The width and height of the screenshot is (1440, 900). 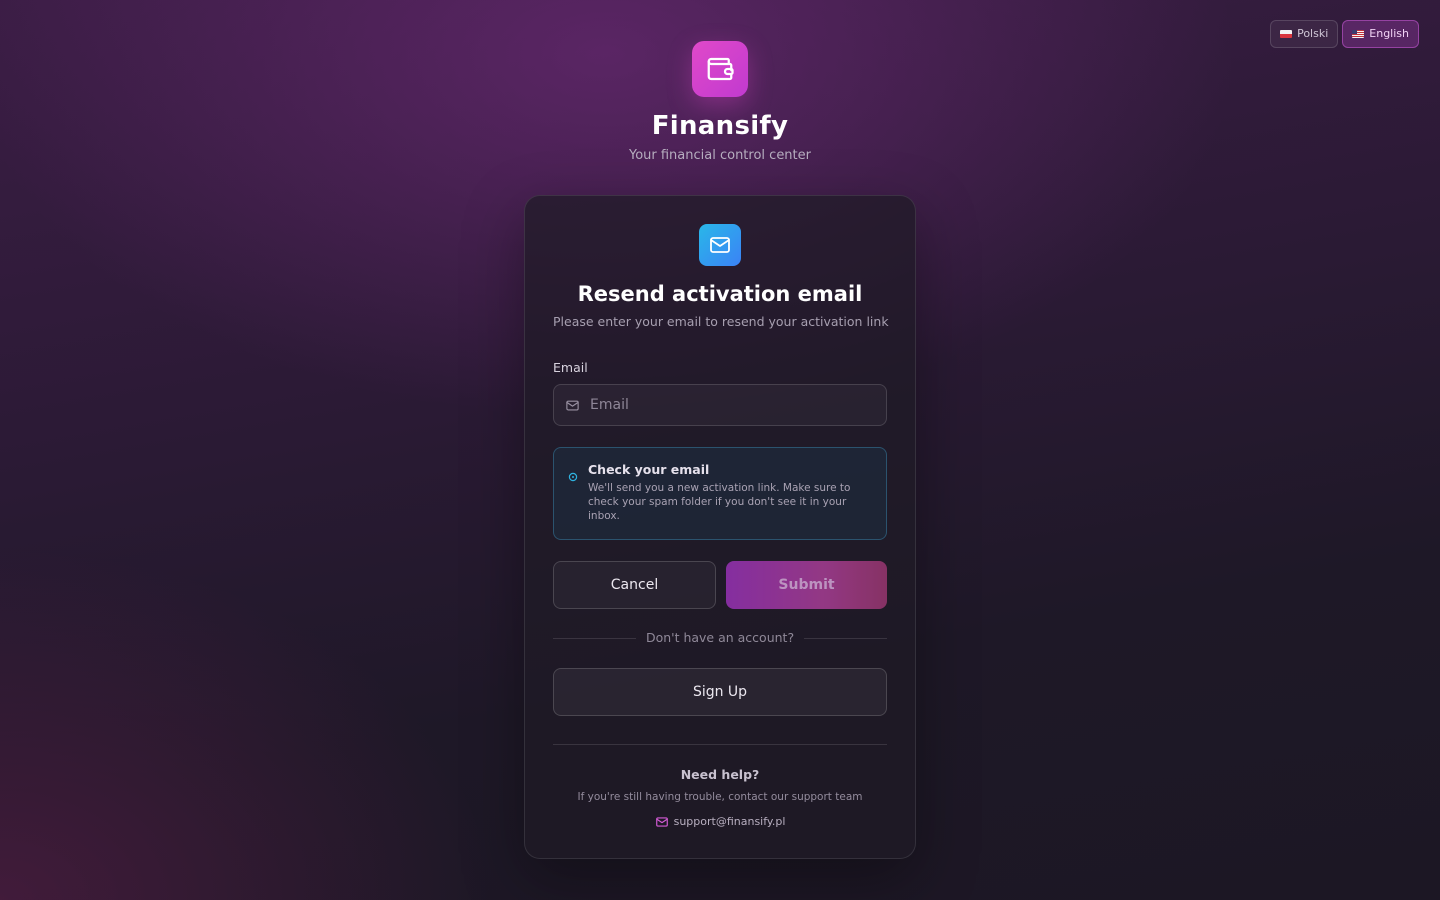 I want to click on email-input, so click(x=738, y=405).